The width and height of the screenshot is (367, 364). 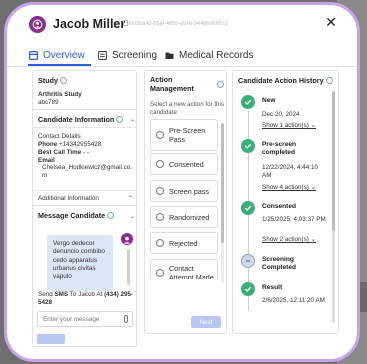 What do you see at coordinates (126, 319) in the screenshot?
I see `attachment-icon` at bounding box center [126, 319].